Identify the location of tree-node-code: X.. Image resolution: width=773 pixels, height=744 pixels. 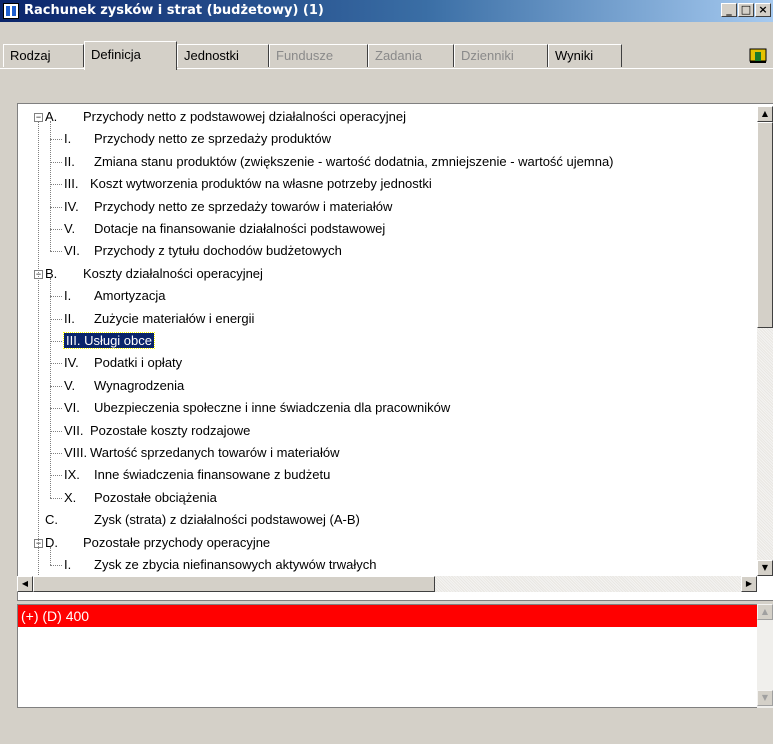
(70, 497).